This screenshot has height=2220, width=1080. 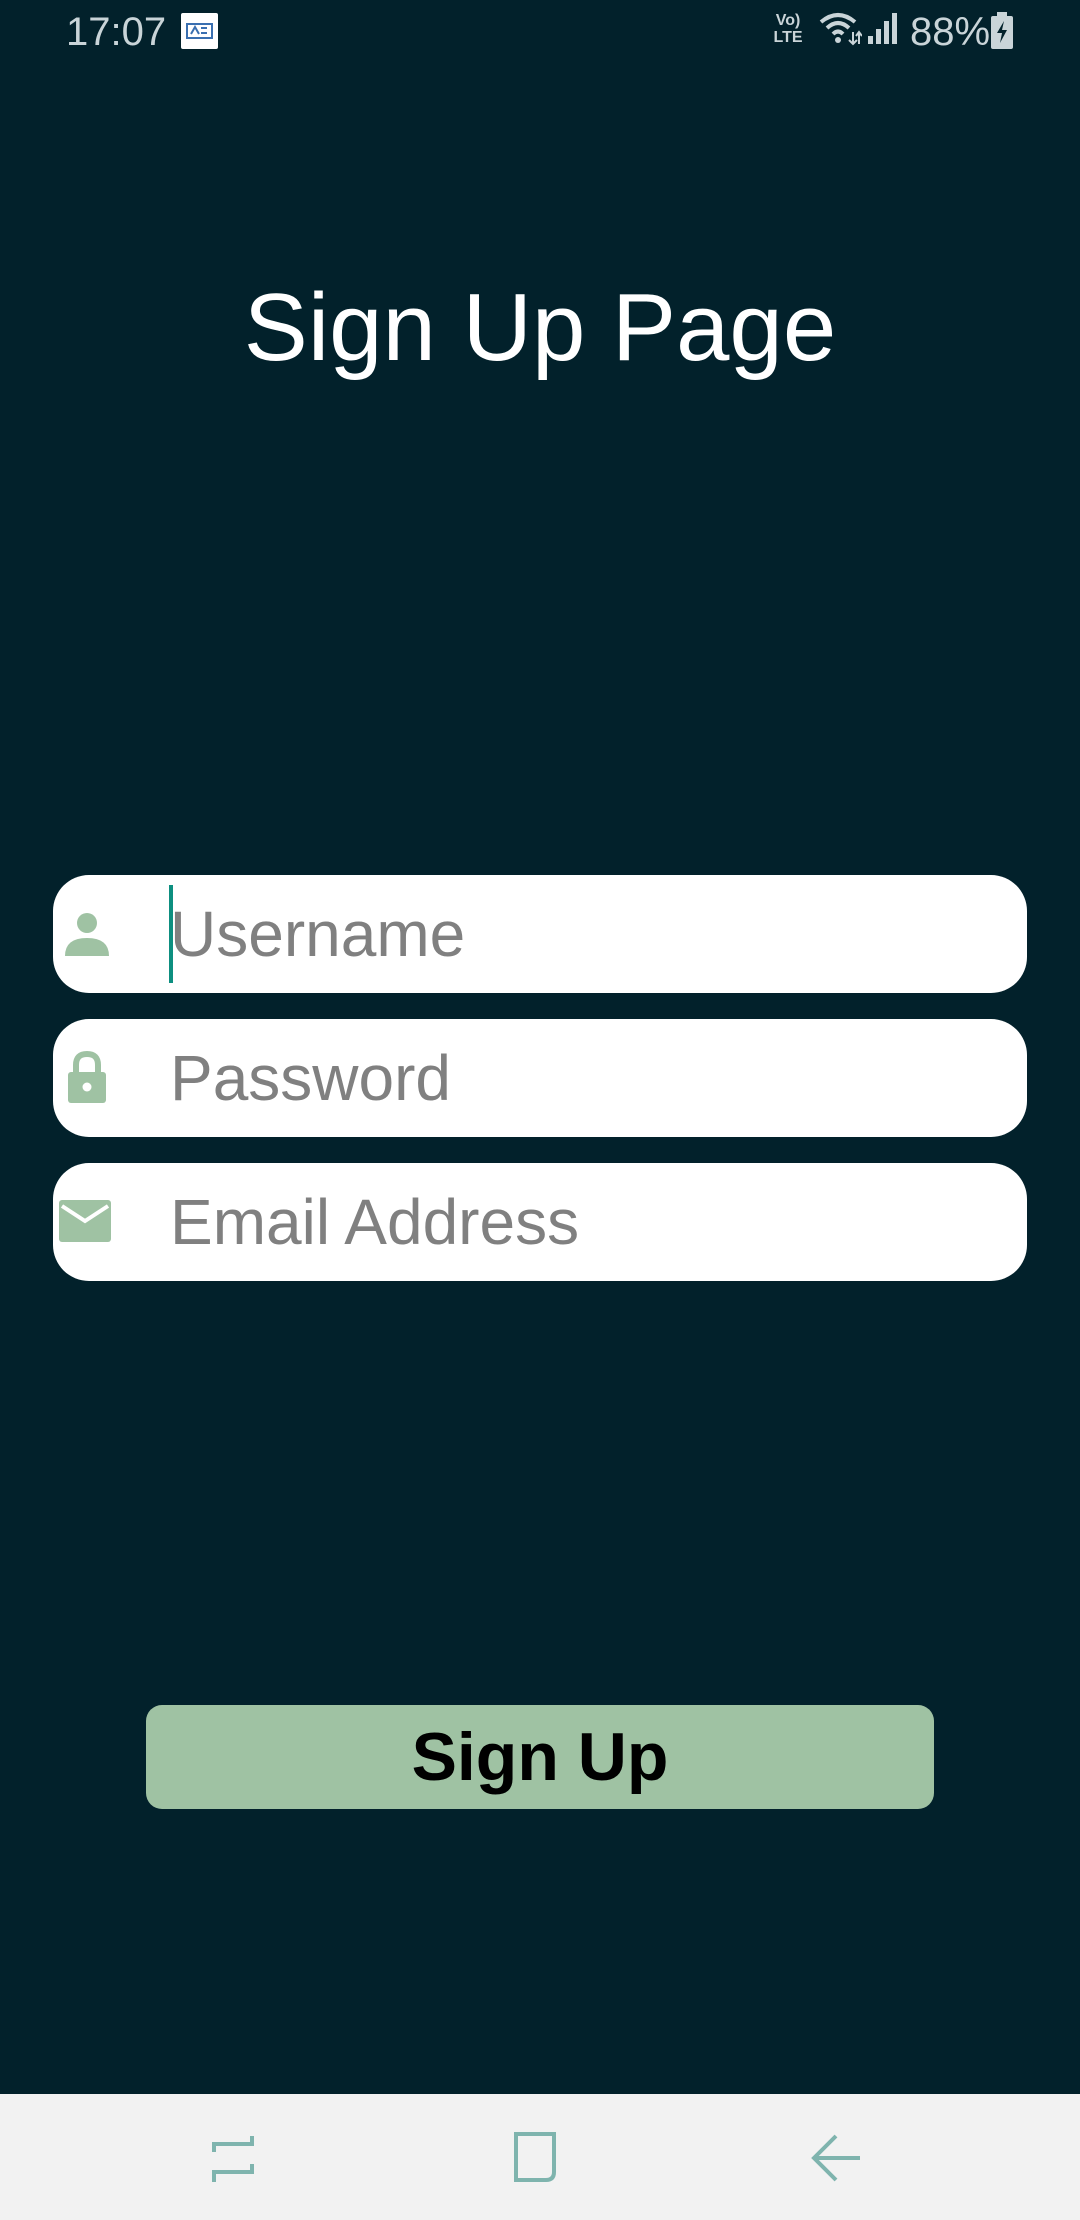 What do you see at coordinates (883, 31) in the screenshot?
I see `signal-icon` at bounding box center [883, 31].